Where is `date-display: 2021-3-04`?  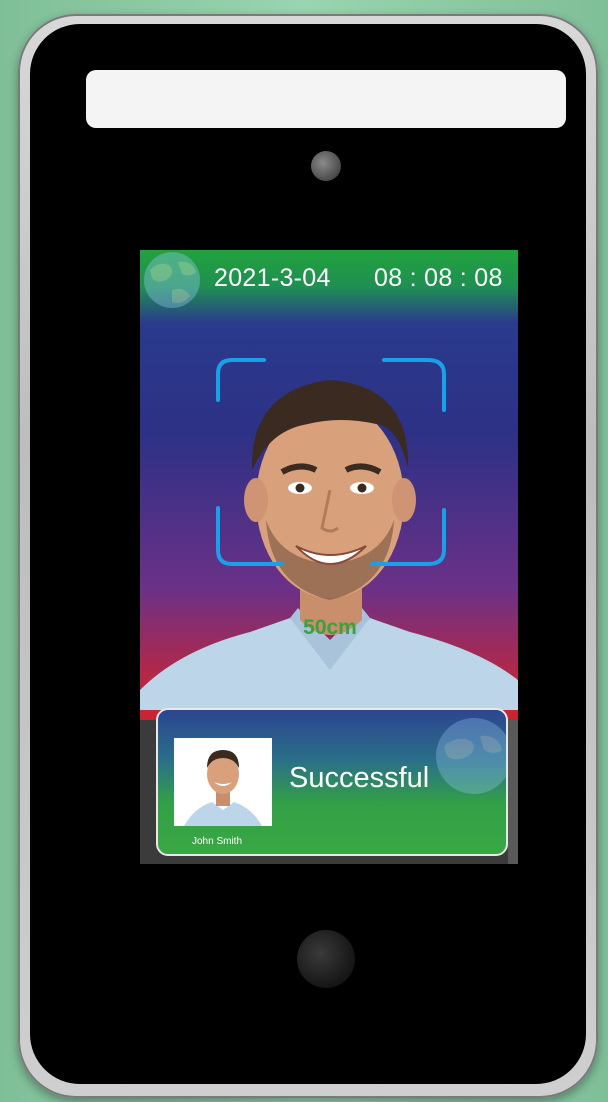
date-display: 2021-3-04 is located at coordinates (272, 278).